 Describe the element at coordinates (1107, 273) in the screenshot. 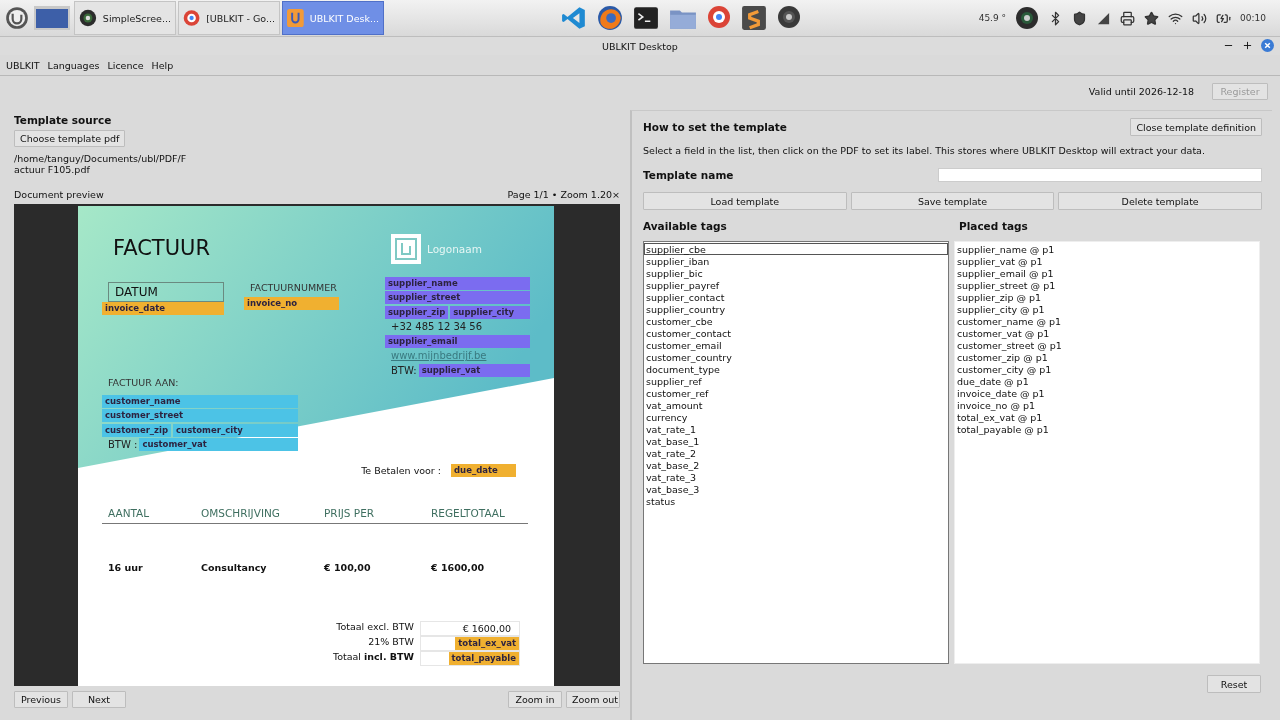

I see `list-item: supplier_email @ p1` at that location.